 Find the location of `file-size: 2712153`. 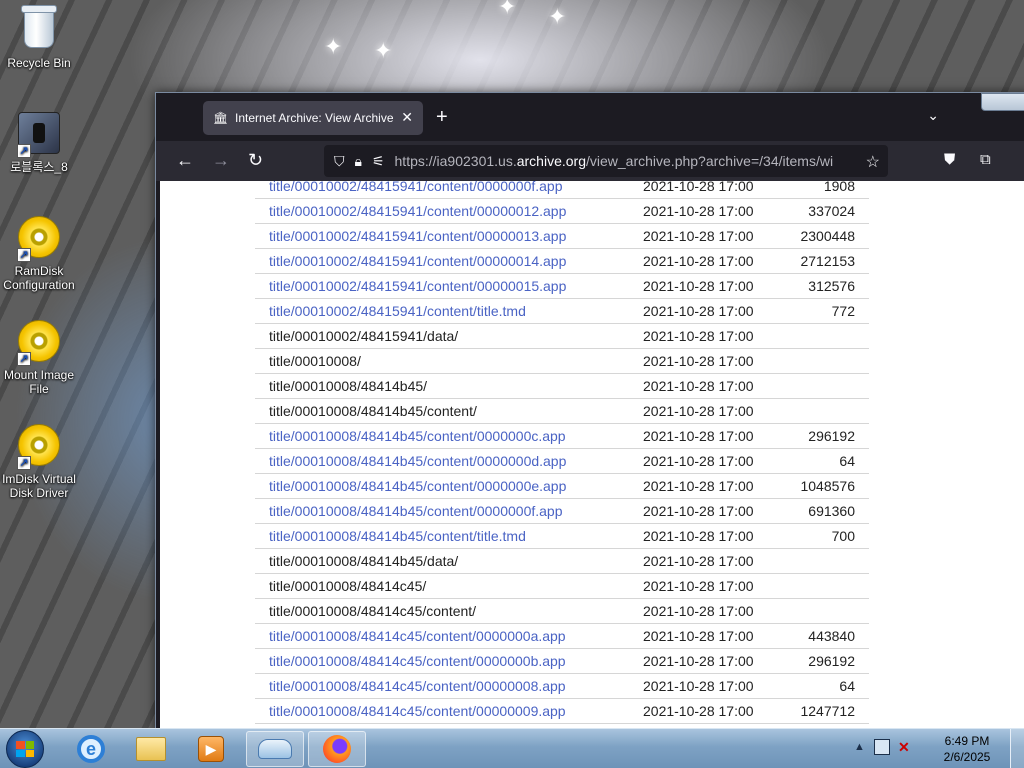

file-size: 2712153 is located at coordinates (827, 261).